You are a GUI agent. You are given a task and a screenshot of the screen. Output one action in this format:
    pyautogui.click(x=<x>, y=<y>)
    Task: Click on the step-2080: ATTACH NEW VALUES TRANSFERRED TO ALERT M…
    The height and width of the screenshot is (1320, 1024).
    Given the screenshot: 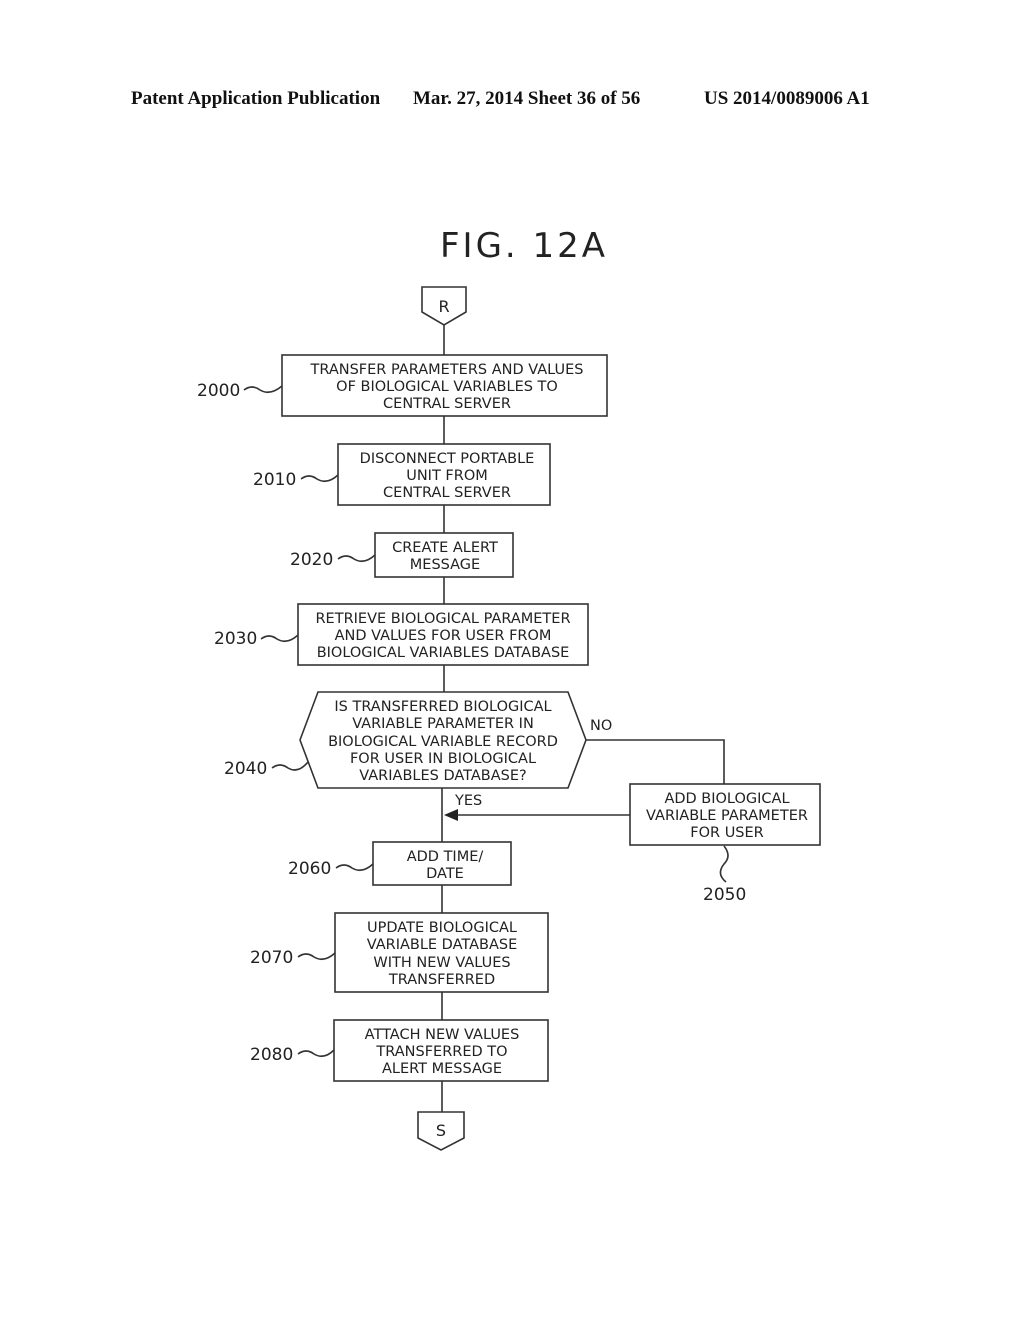 What is the action you would take?
    pyautogui.click(x=399, y=1050)
    